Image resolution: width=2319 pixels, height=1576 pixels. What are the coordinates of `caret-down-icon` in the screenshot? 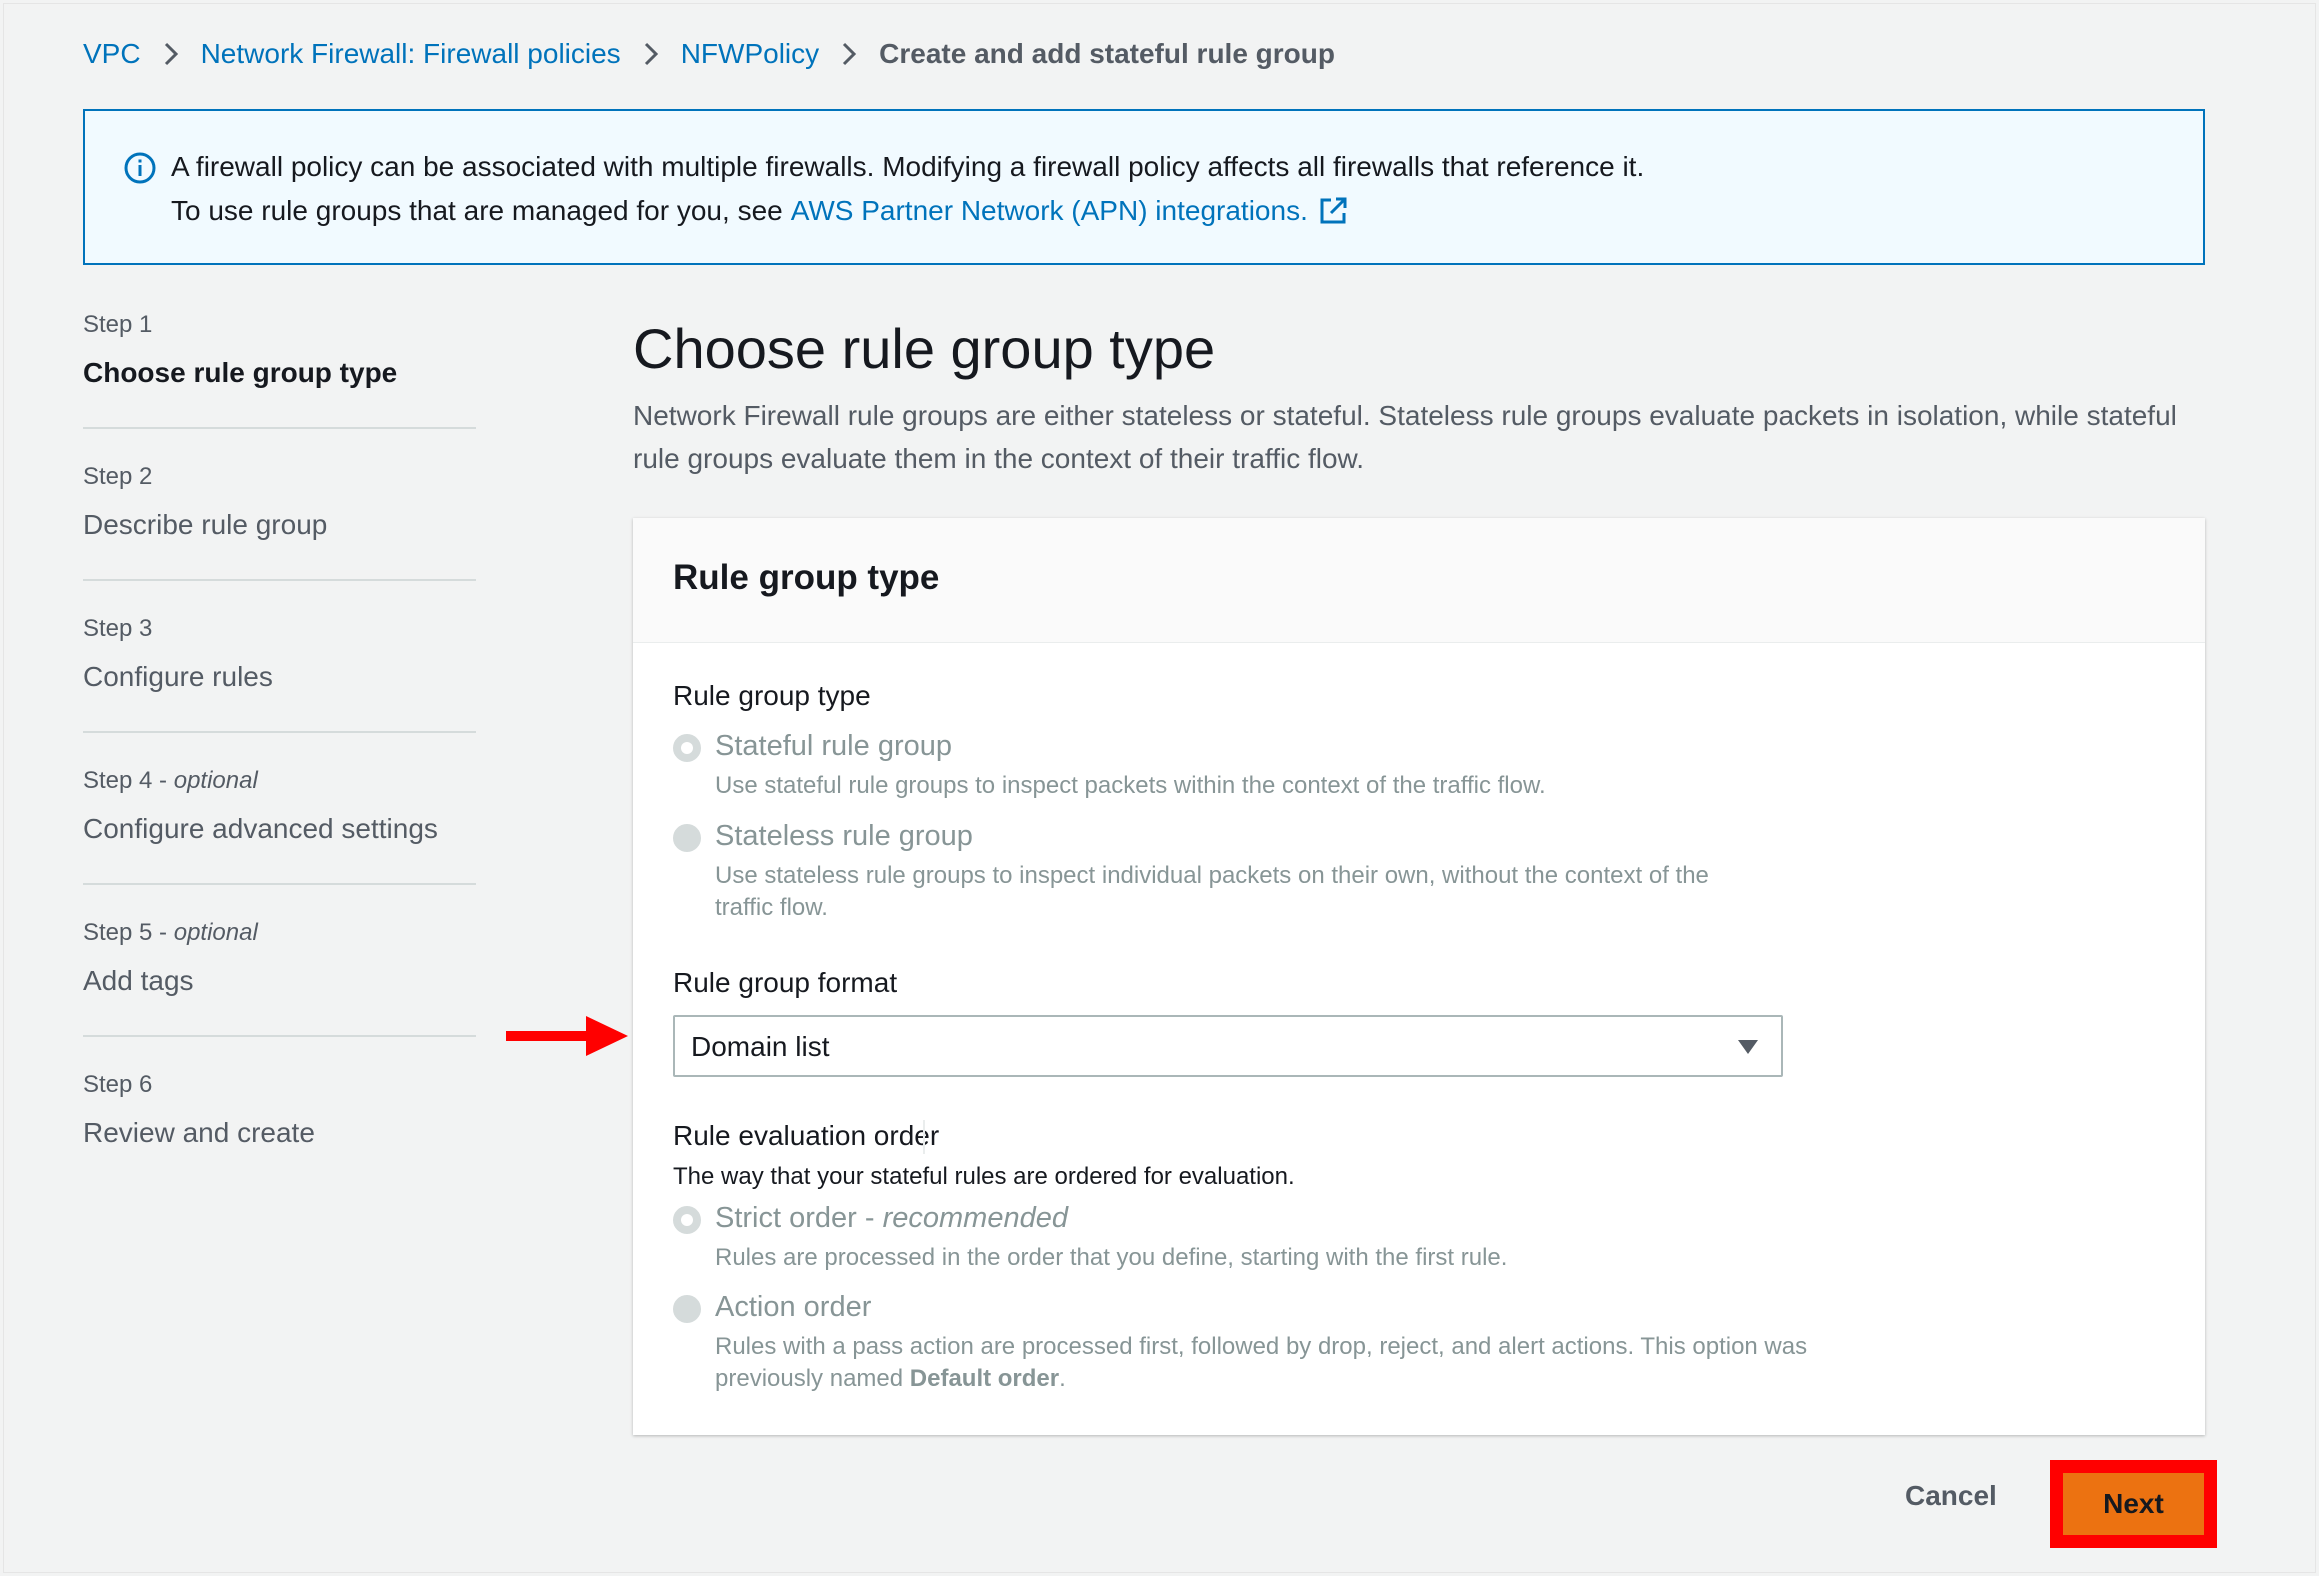 It's located at (1748, 1049).